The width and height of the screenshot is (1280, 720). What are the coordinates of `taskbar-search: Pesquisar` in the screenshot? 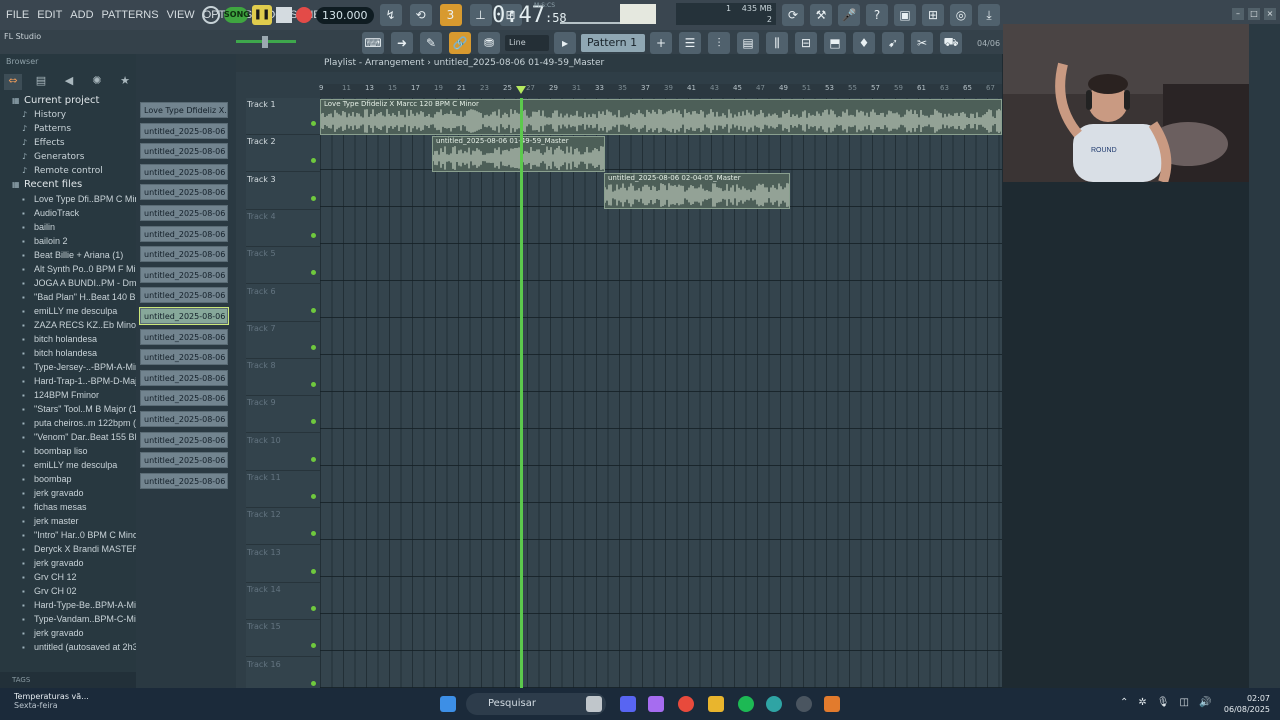 It's located at (536, 704).